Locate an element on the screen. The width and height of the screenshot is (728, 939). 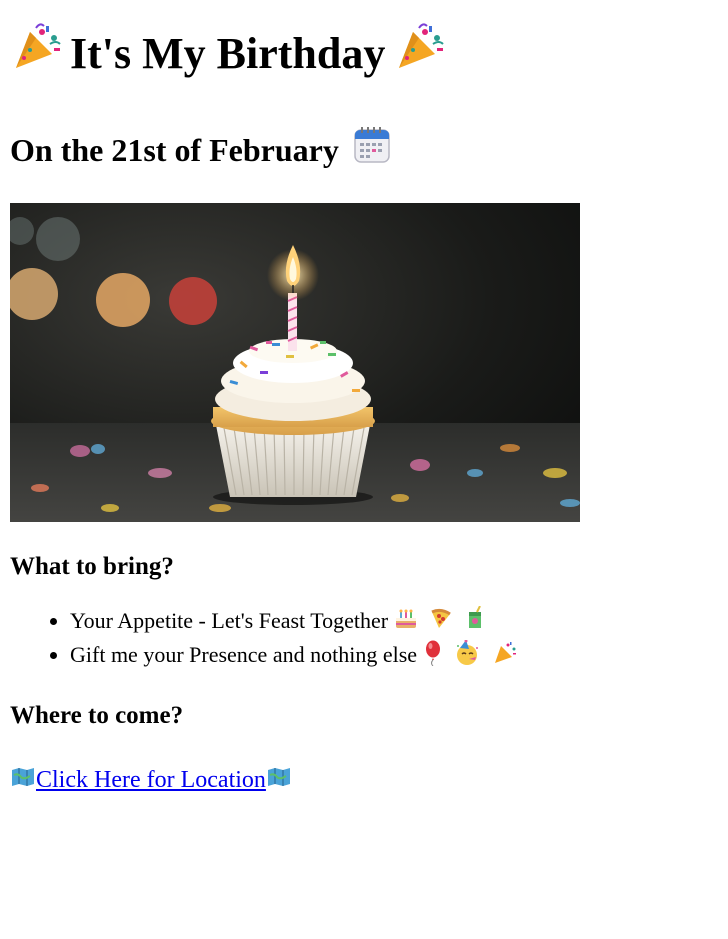
title-text: It's My Birthday is located at coordinates (228, 53).